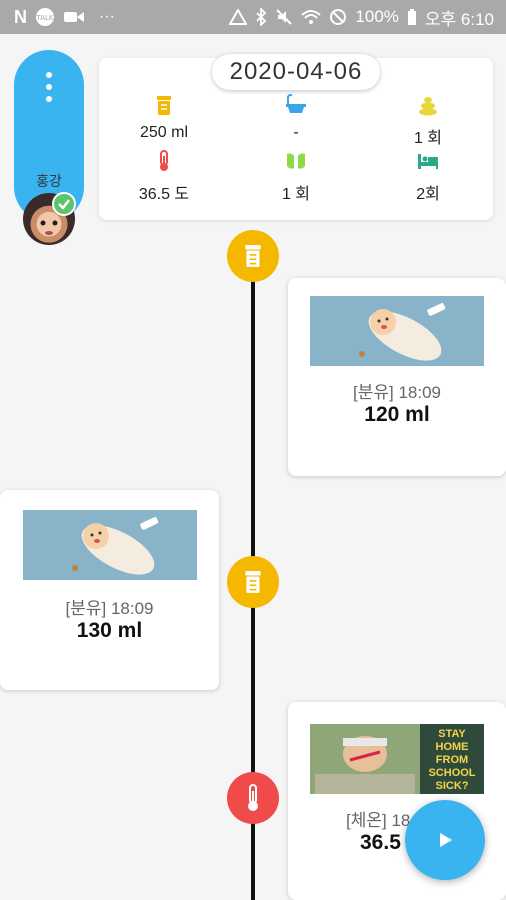 The width and height of the screenshot is (506, 900). Describe the element at coordinates (397, 414) in the screenshot. I see `entry-value: 120 ml` at that location.